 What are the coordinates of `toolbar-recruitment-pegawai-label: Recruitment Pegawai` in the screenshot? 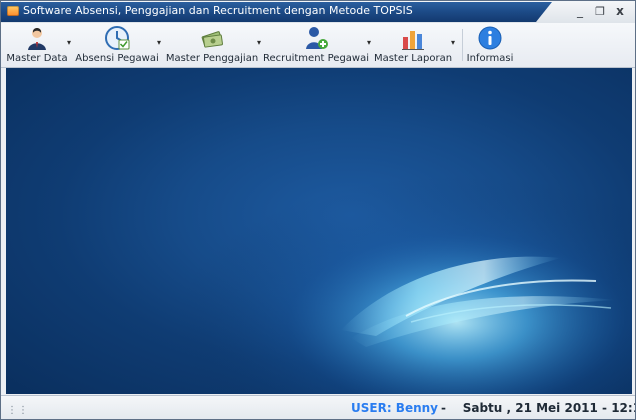 It's located at (316, 58).